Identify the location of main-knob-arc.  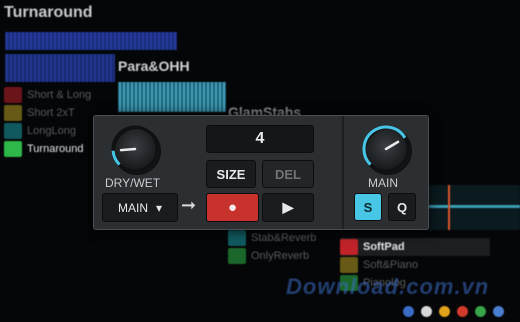
(386, 149).